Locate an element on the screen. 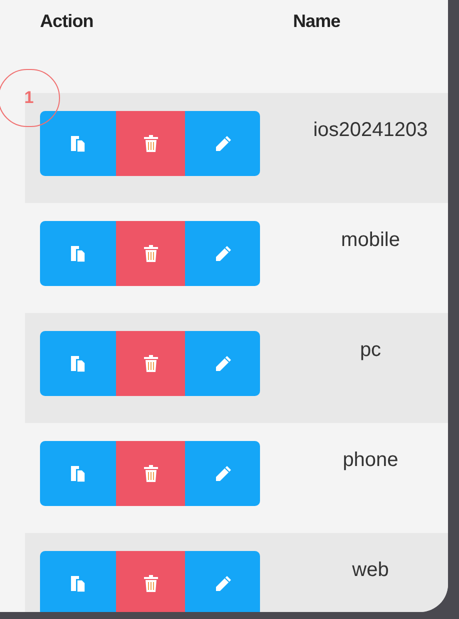  table-cell-text: mobile is located at coordinates (370, 240).